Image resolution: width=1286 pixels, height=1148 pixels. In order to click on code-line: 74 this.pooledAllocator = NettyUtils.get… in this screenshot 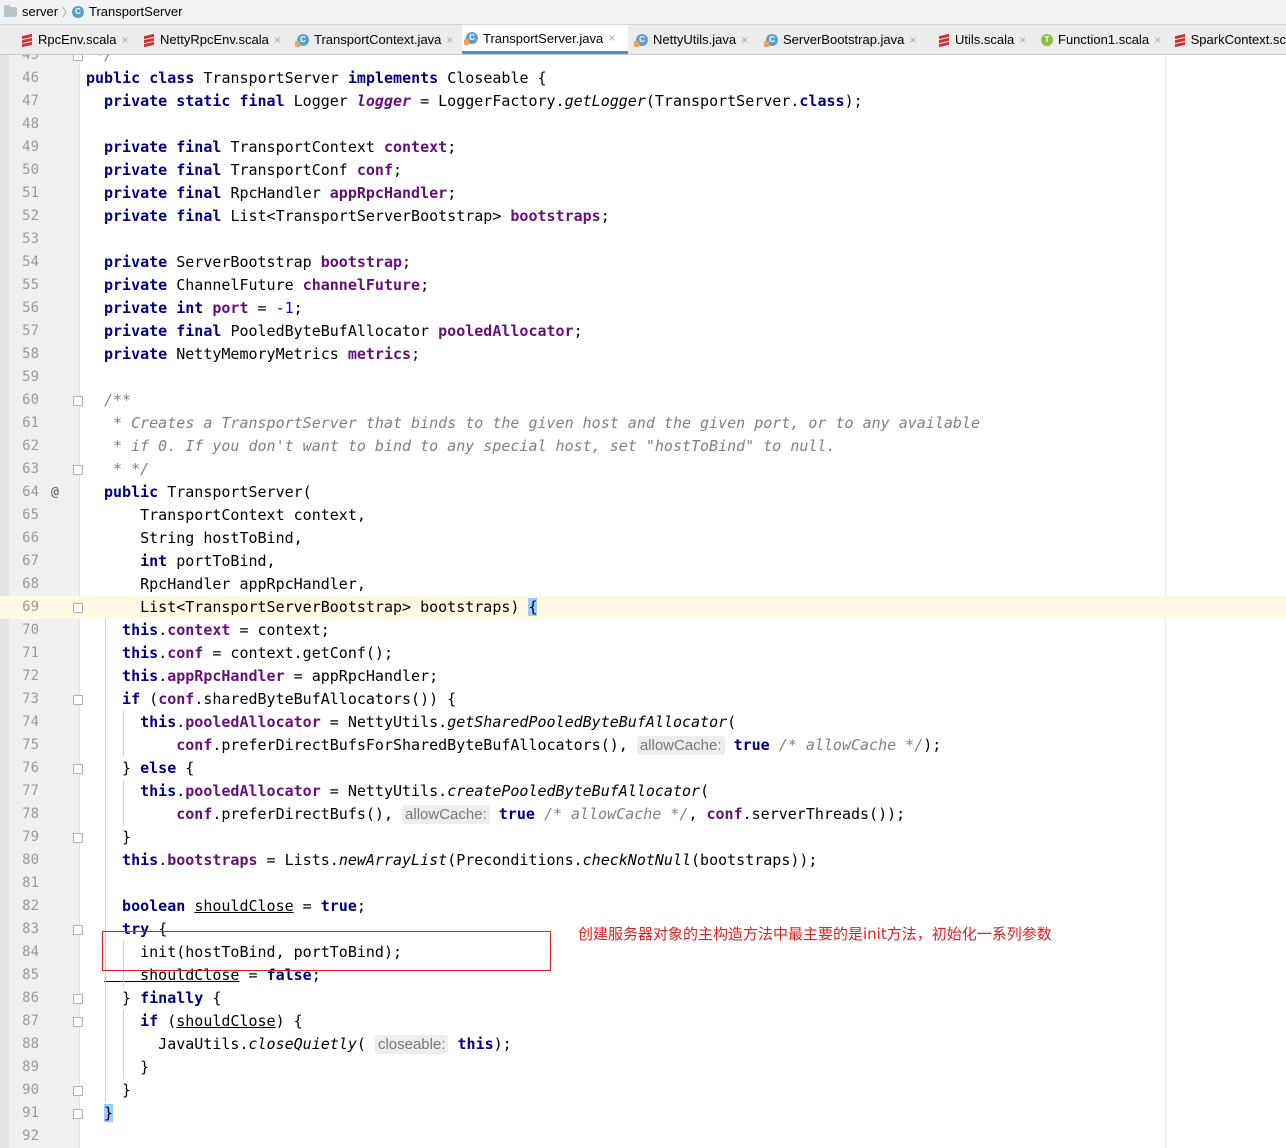, I will do `click(643, 722)`.